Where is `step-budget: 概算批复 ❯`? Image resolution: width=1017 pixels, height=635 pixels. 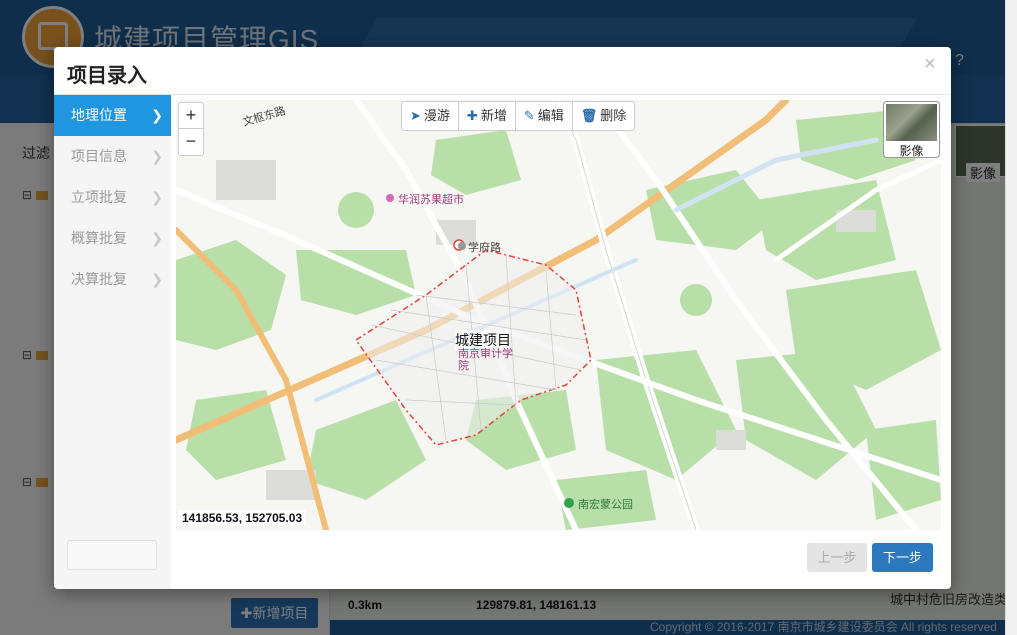 step-budget: 概算批复 ❯ is located at coordinates (112, 238).